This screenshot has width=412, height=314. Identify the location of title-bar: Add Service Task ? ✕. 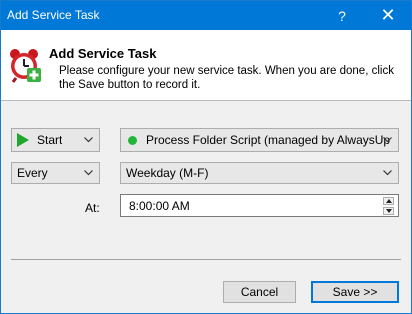
(206, 15).